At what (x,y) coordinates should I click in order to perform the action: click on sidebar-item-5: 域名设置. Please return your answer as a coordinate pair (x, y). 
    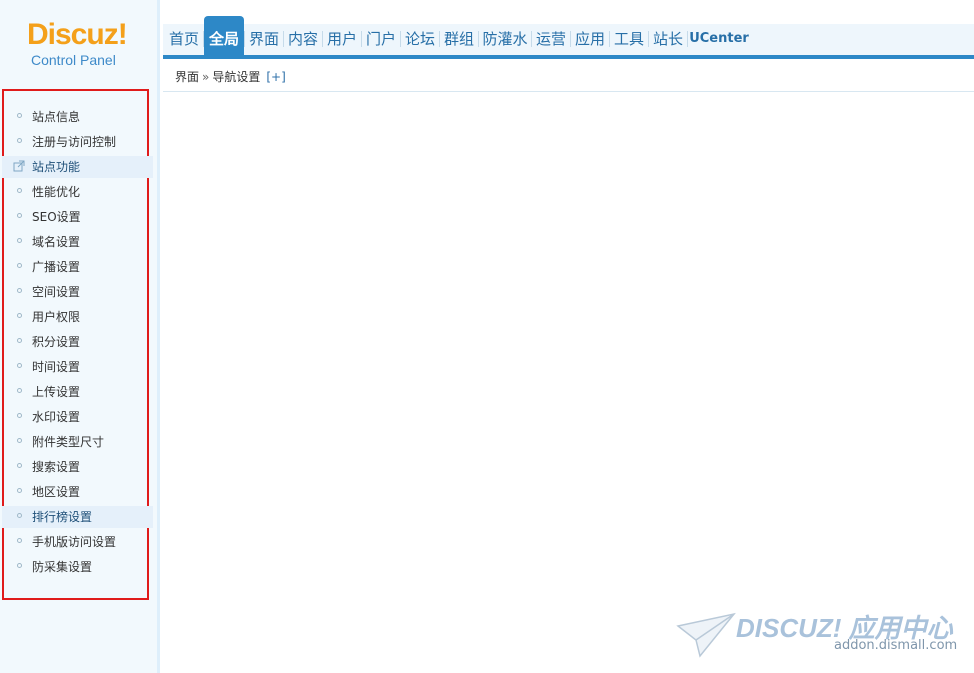
    Looking at the image, I should click on (77, 242).